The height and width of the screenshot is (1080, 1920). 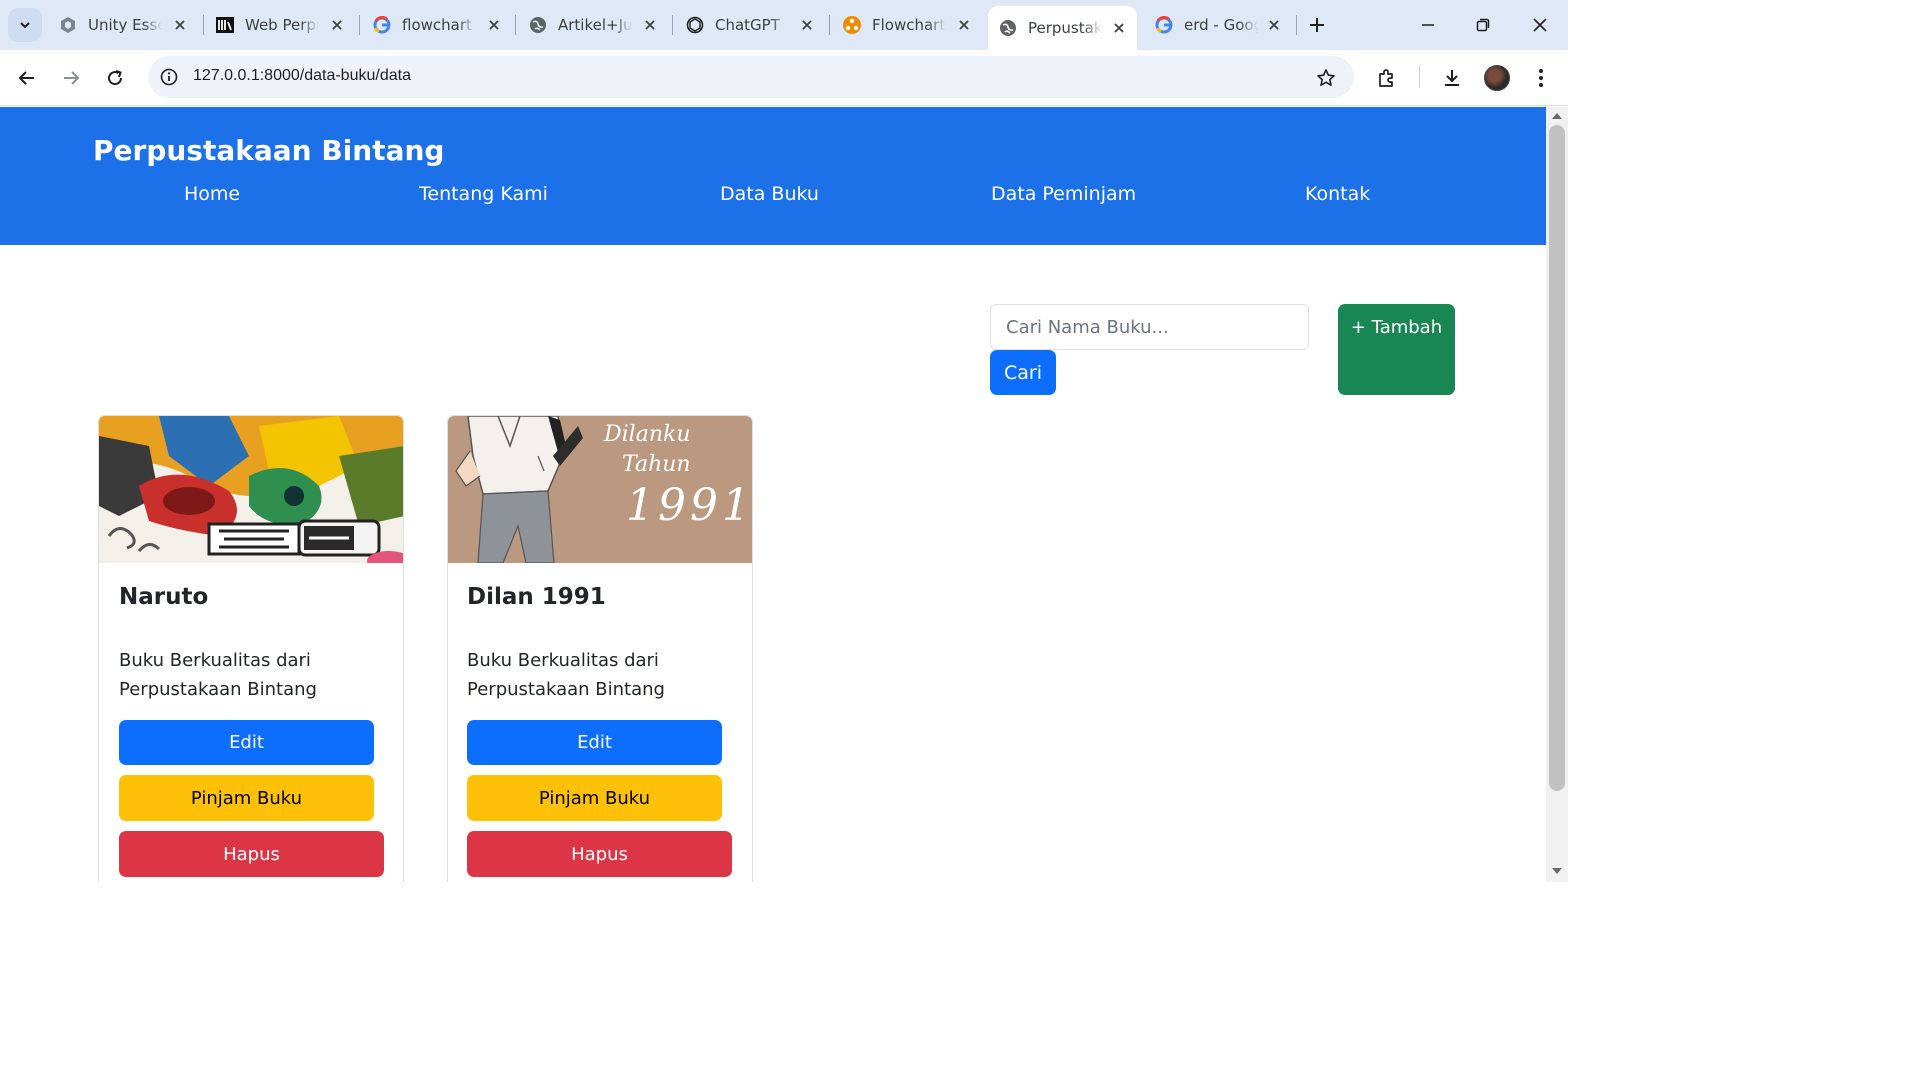 I want to click on nav-link-data-buku: Data Buku, so click(x=769, y=194).